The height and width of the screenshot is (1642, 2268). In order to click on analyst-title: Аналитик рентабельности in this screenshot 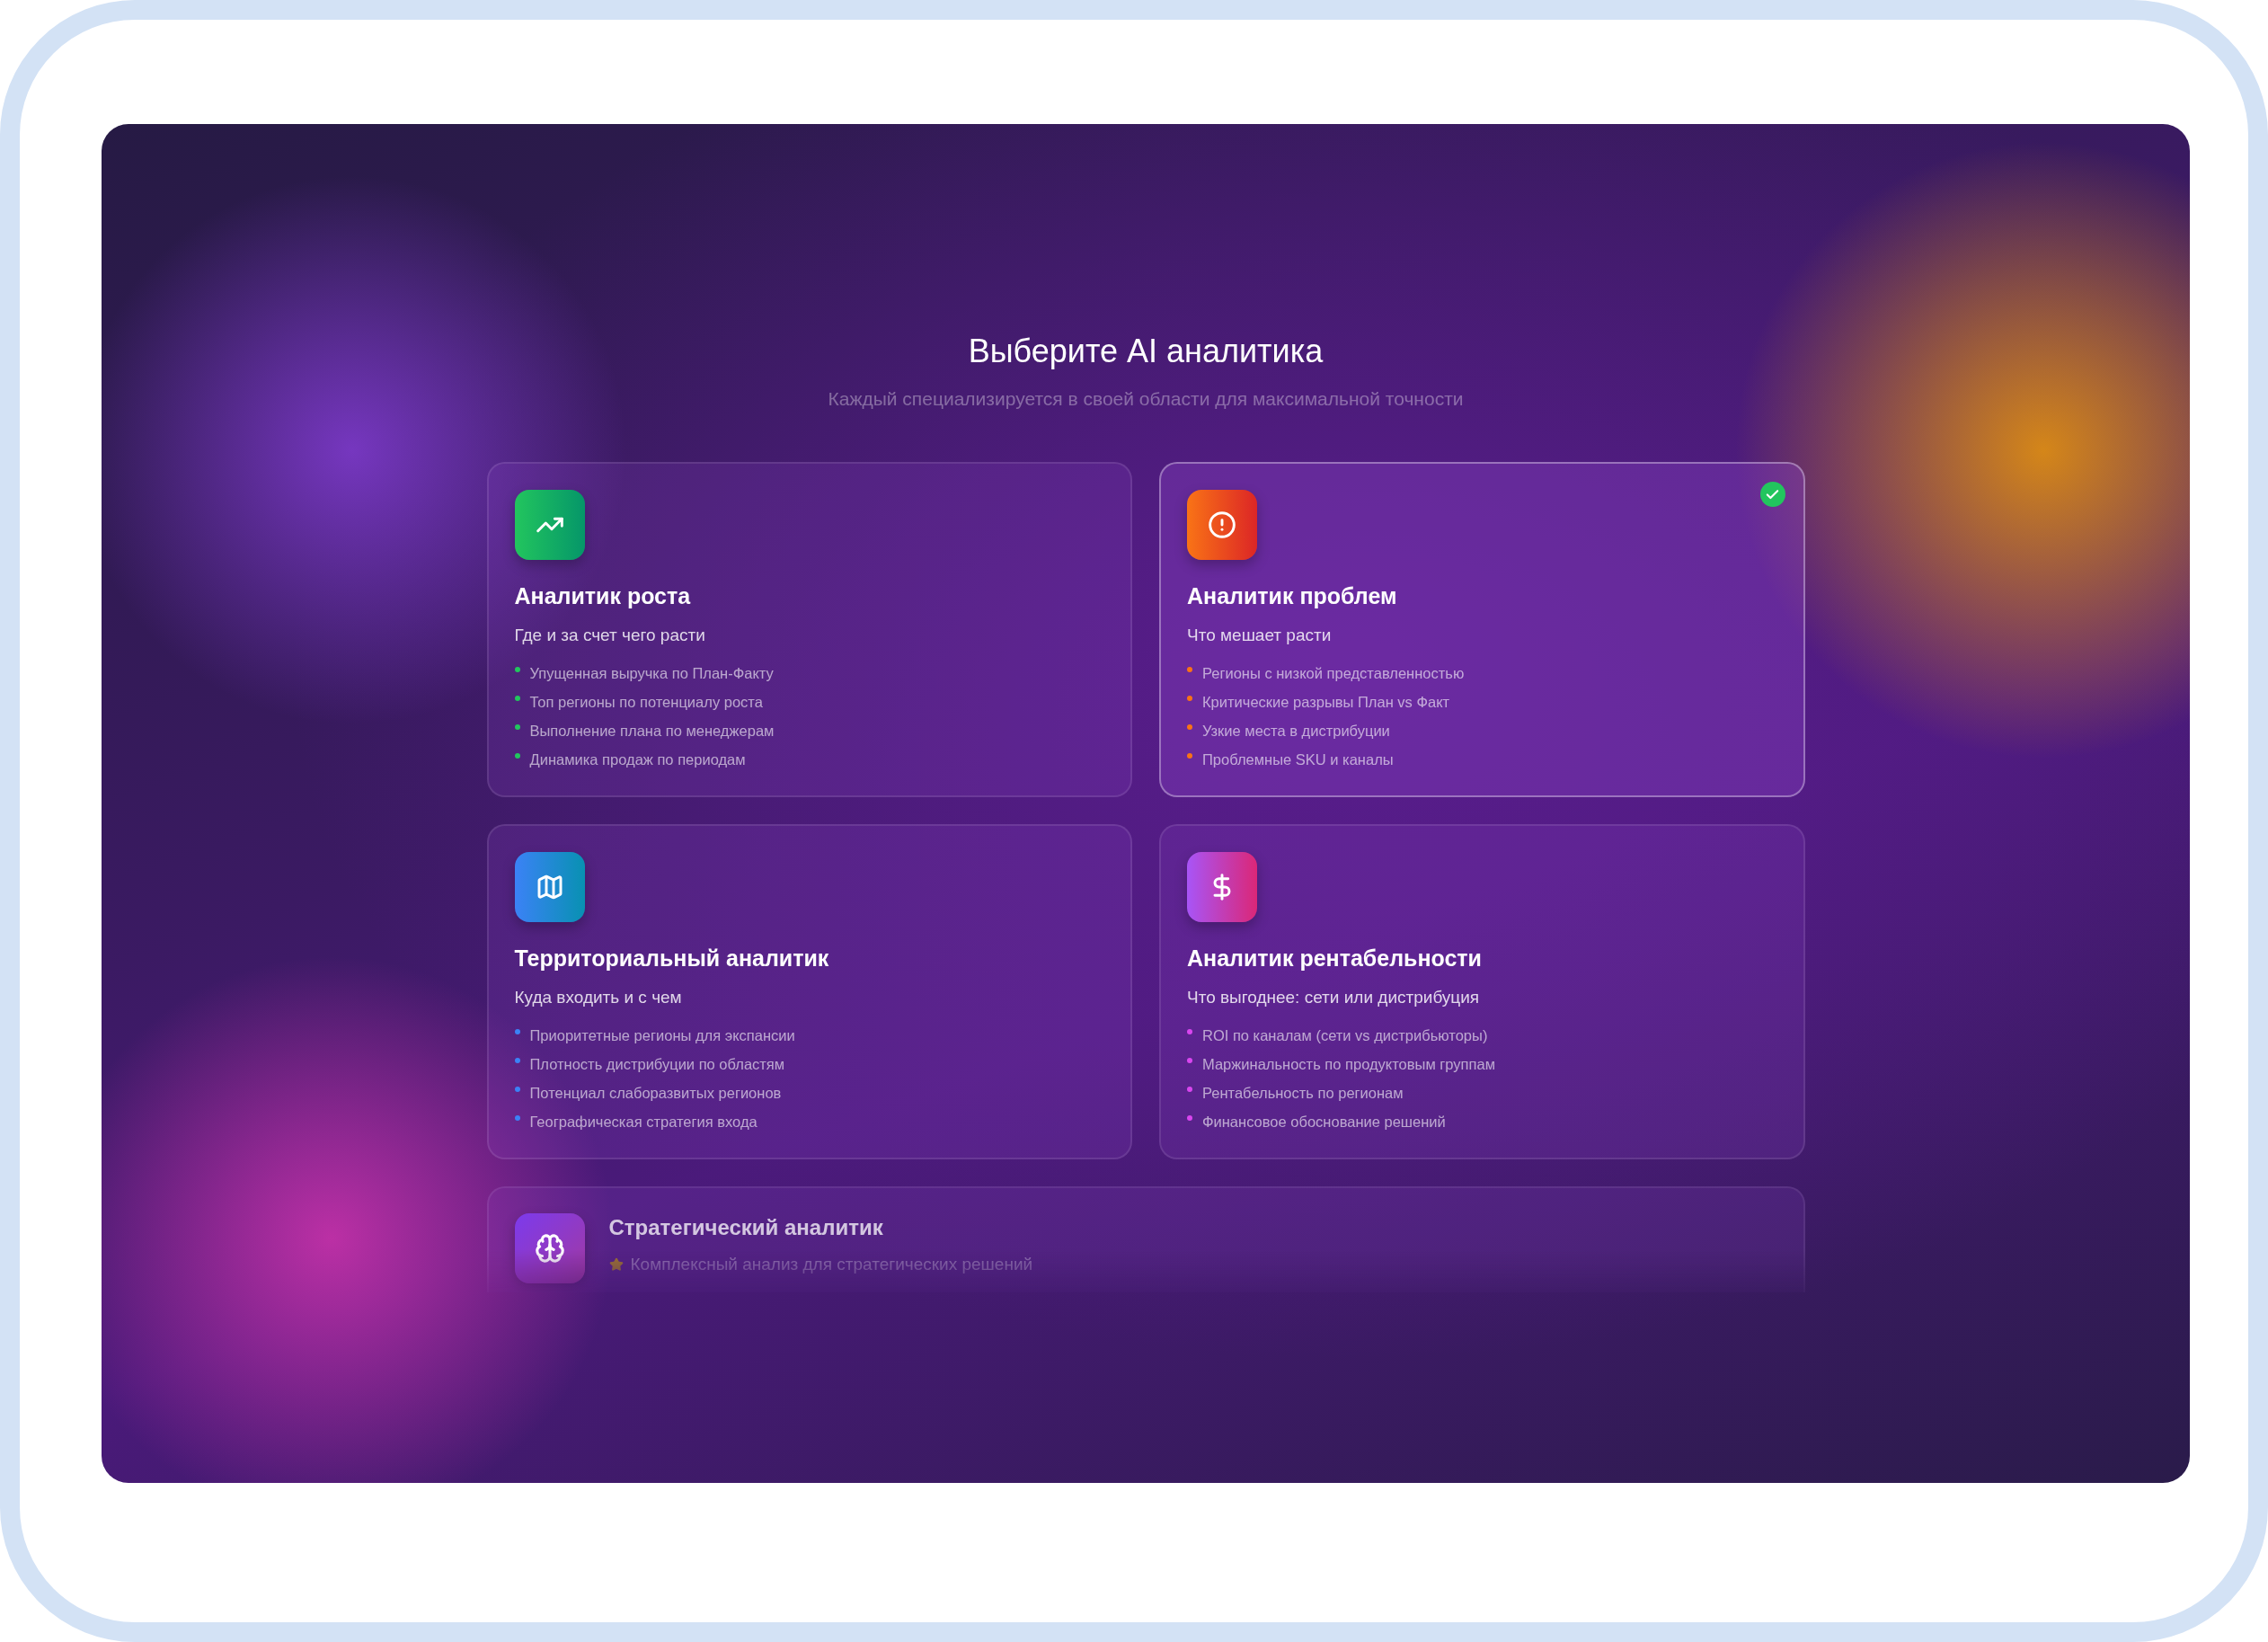, I will do `click(1335, 958)`.